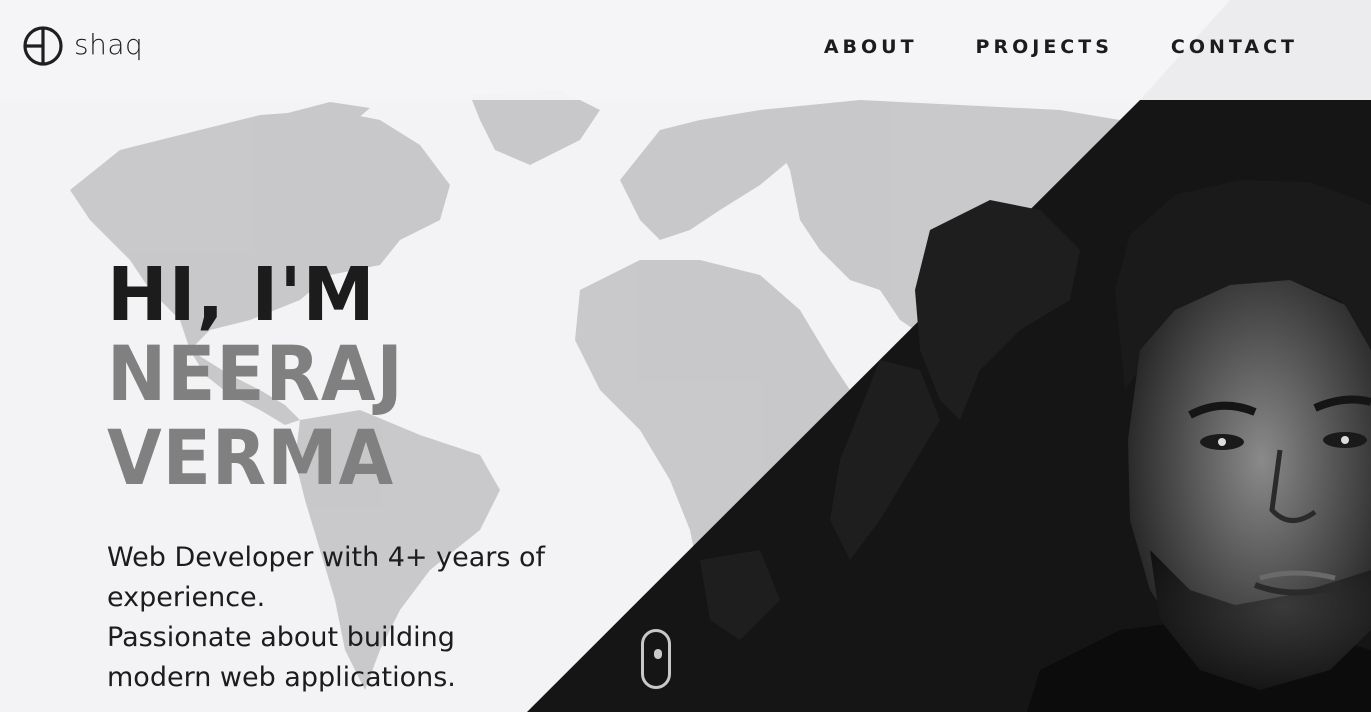 This screenshot has width=1371, height=712. I want to click on nav-about-link: ABOUT, so click(871, 47).